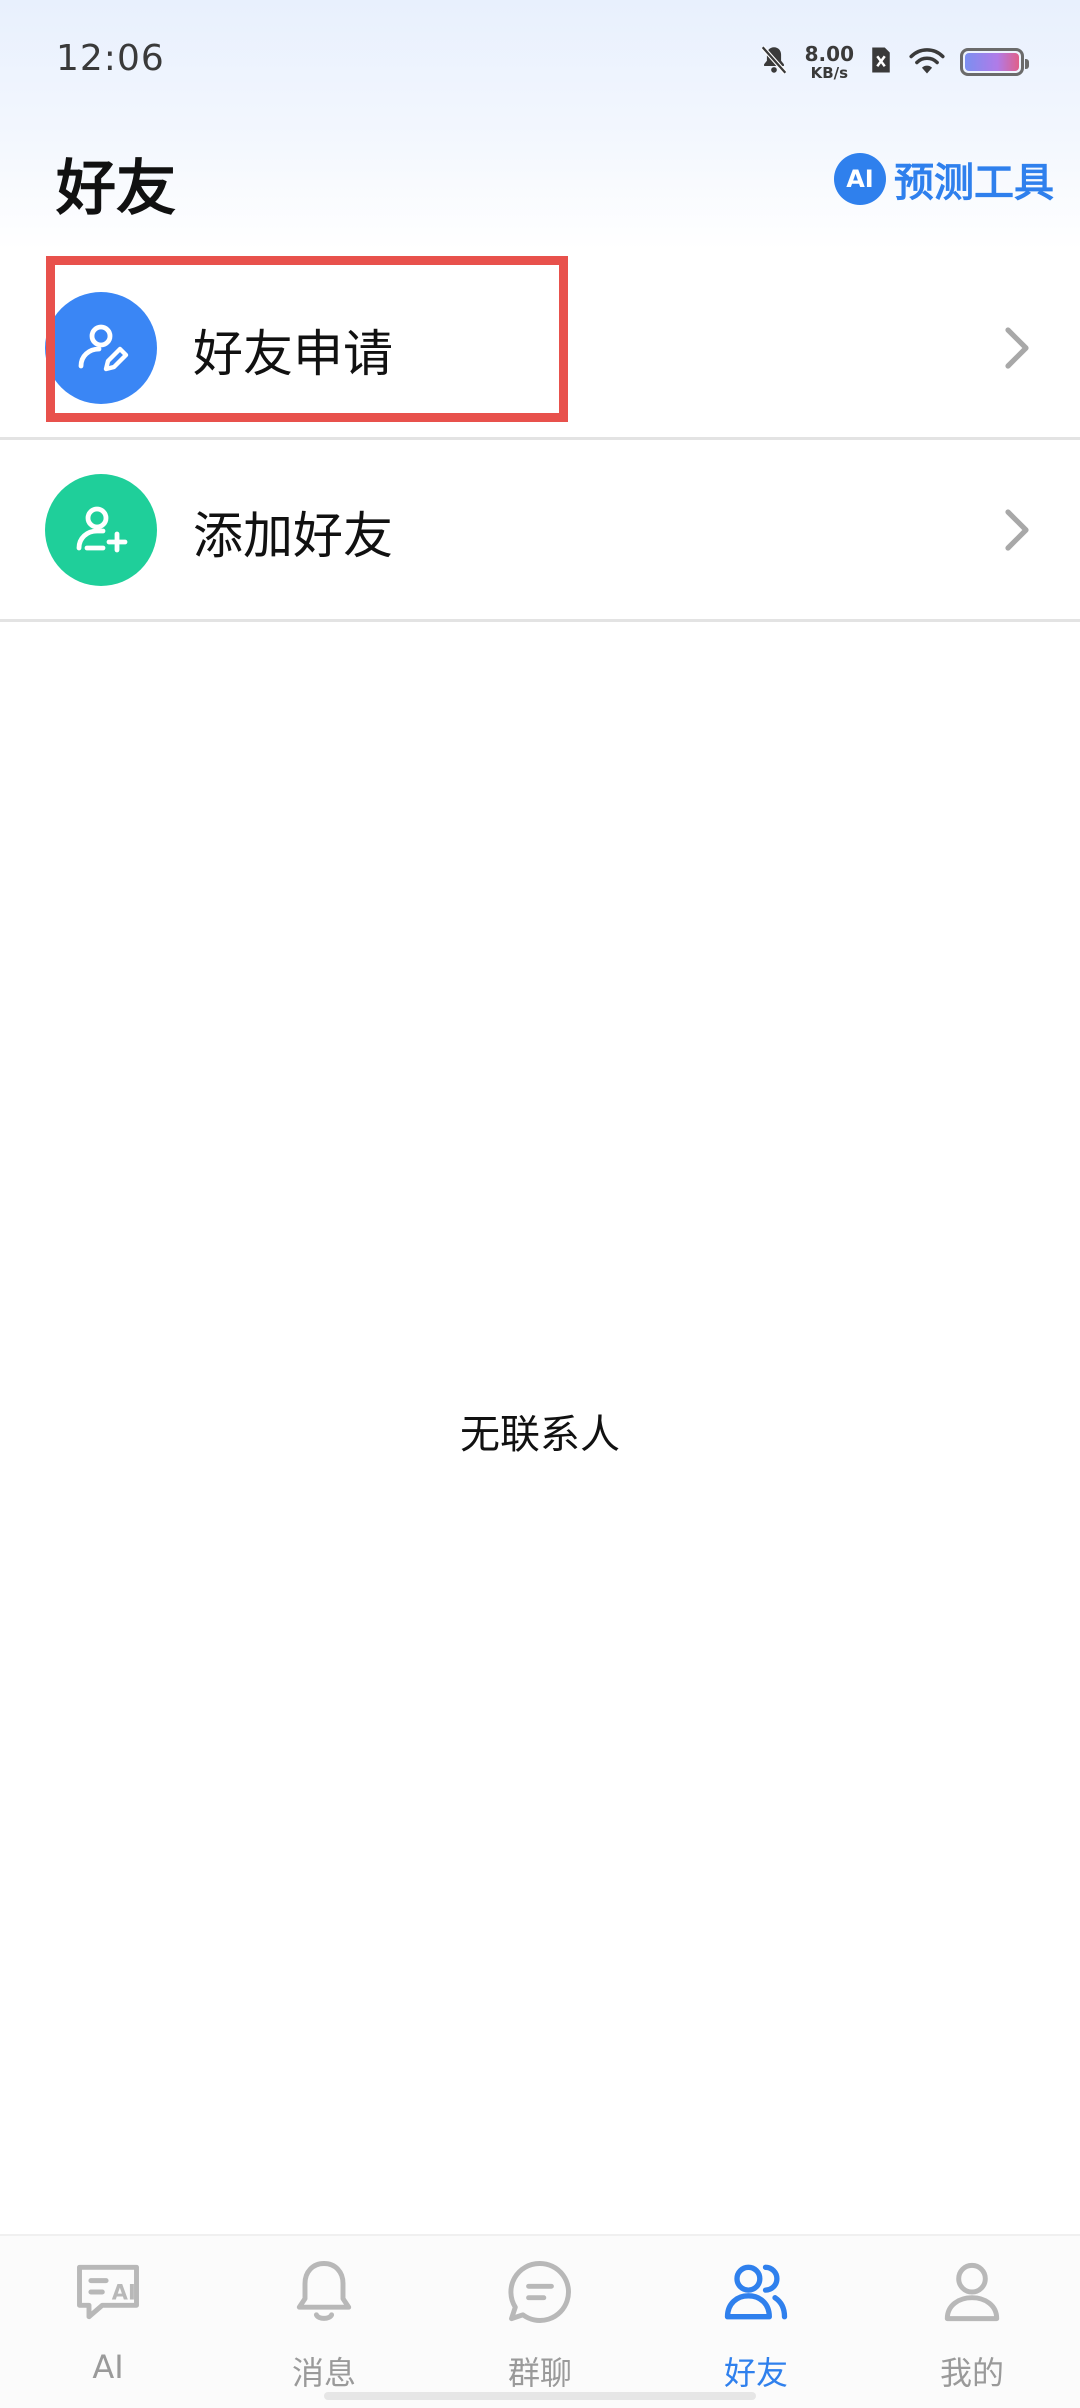 Image resolution: width=1080 pixels, height=2408 pixels. Describe the element at coordinates (756, 2322) in the screenshot. I see `nav-item-friends: 好友` at that location.